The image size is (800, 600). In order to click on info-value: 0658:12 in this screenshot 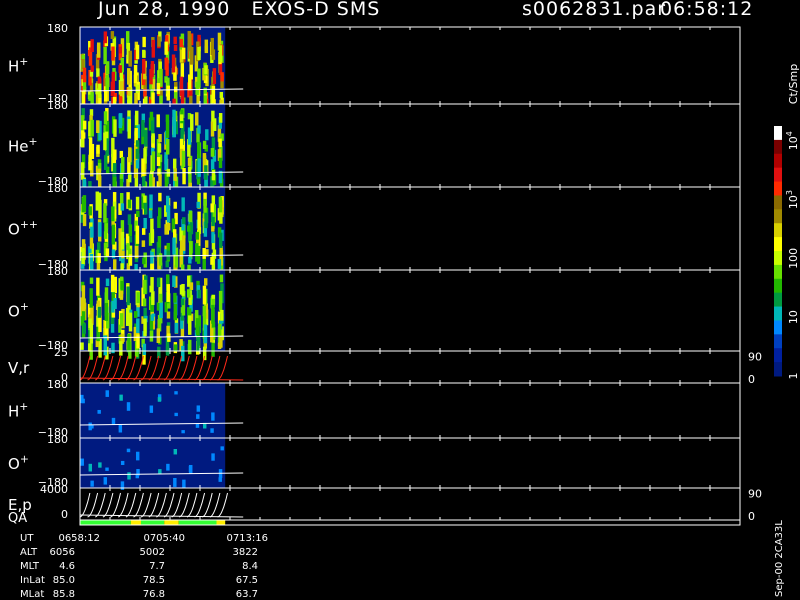, I will do `click(79, 538)`.